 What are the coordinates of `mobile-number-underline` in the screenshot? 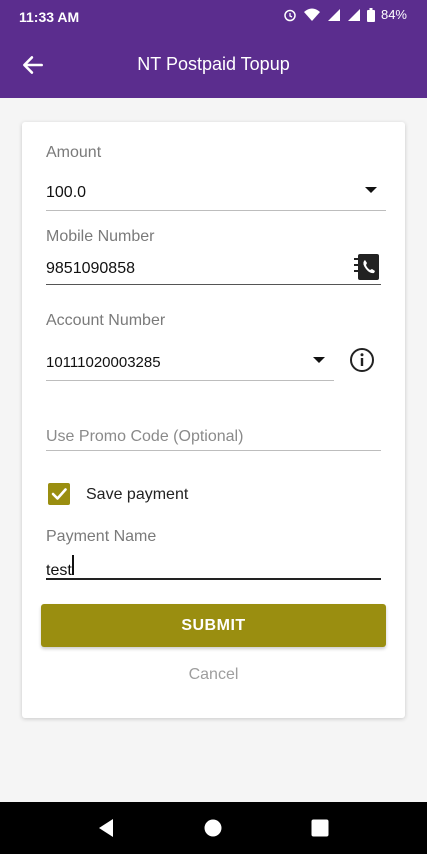 It's located at (213, 284).